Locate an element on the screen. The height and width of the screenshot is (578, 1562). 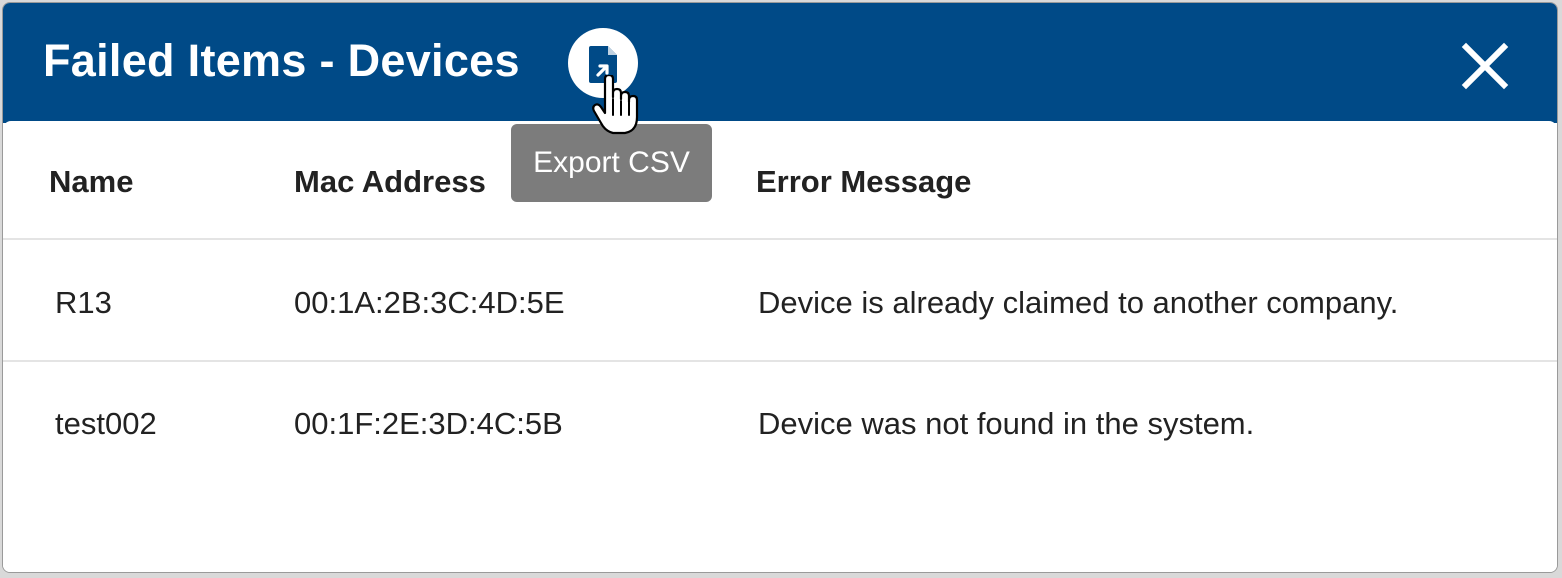
column-header-mac-address: Mac Address is located at coordinates (390, 181).